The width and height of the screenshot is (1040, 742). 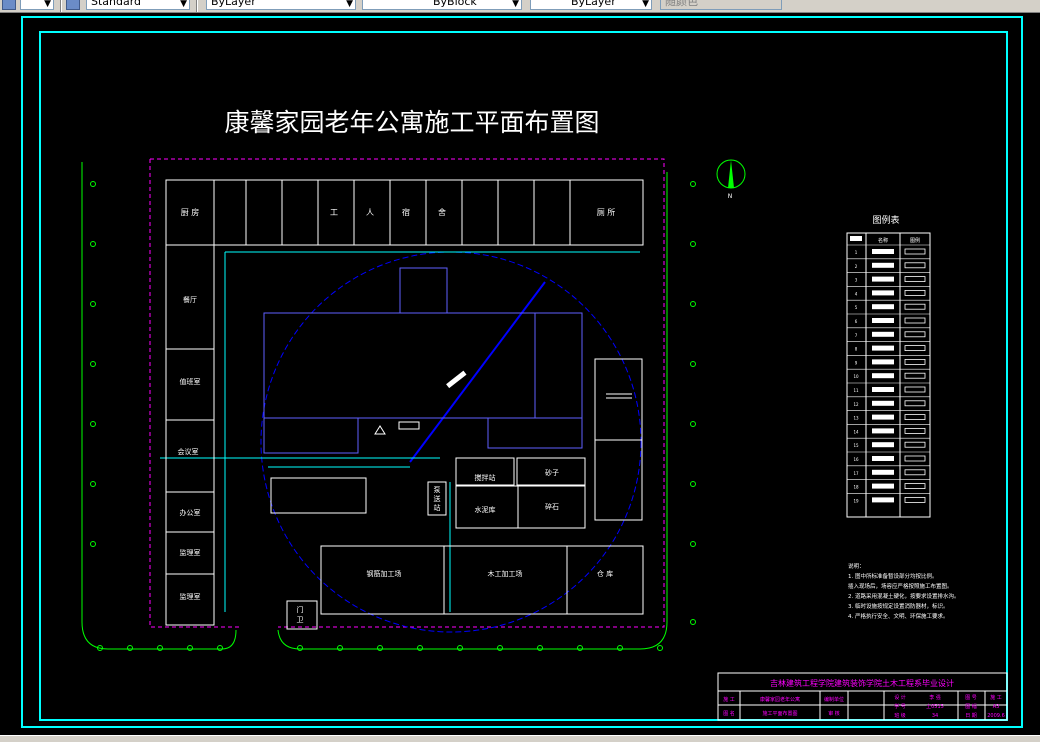 What do you see at coordinates (856, 349) in the screenshot?
I see `legend-row-number: 8` at bounding box center [856, 349].